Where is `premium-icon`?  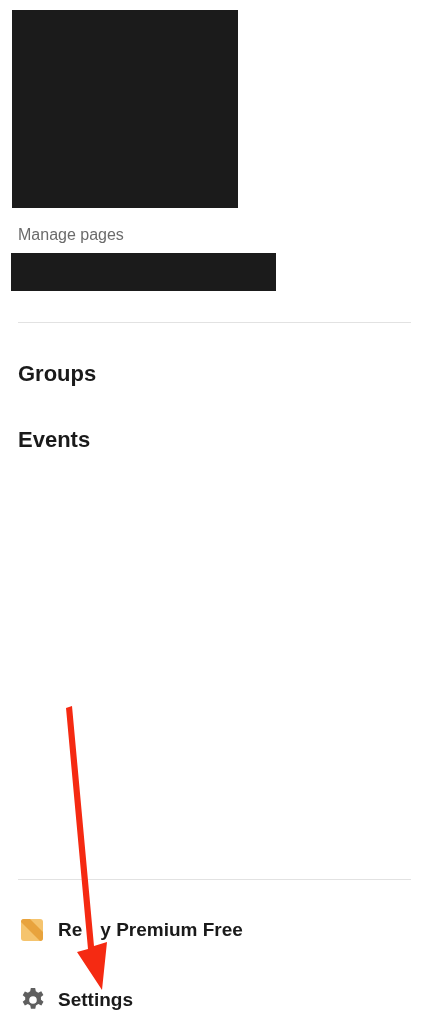
premium-icon is located at coordinates (32, 930).